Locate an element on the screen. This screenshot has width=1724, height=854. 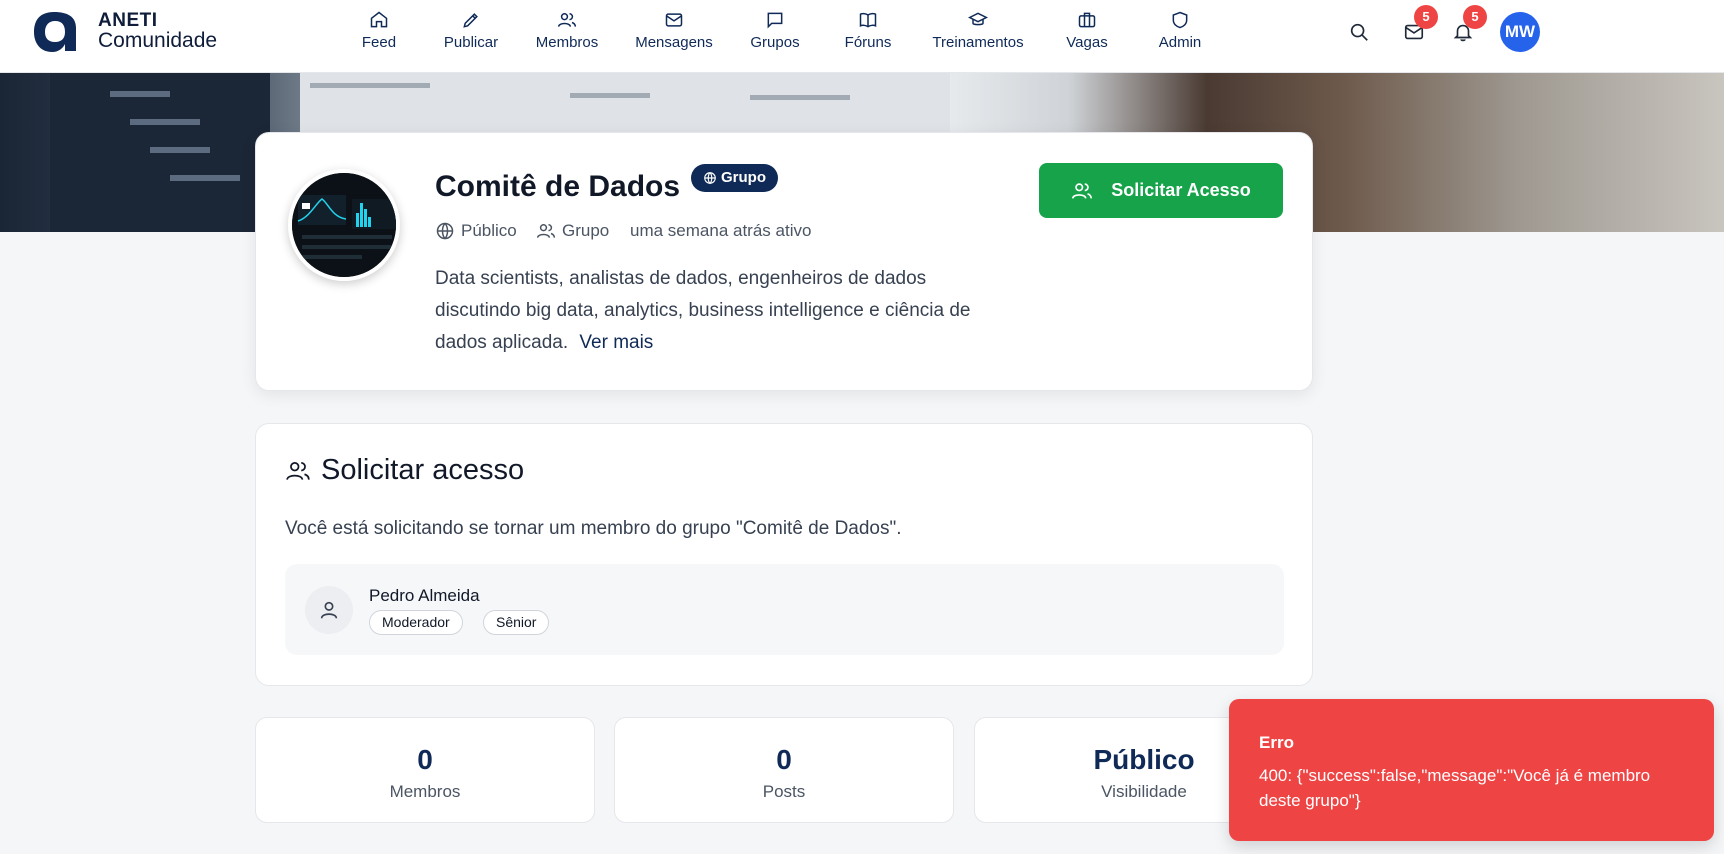
nav-feed-label: Feed is located at coordinates (379, 42).